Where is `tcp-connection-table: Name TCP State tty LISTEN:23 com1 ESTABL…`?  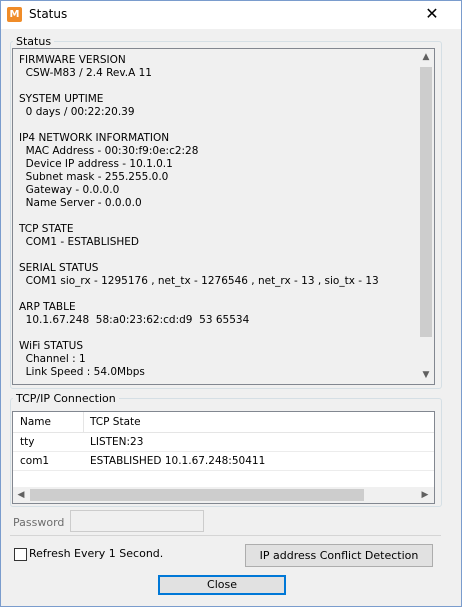 tcp-connection-table: Name TCP State tty LISTEN:23 com1 ESTABL… is located at coordinates (223, 457).